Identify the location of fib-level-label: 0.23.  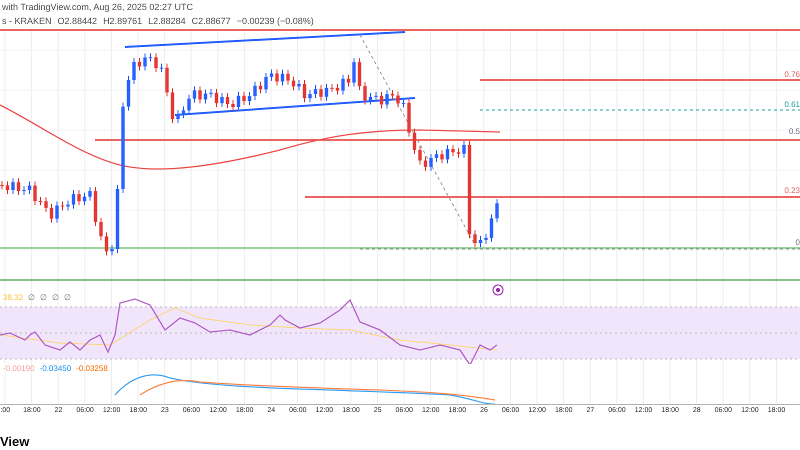
(792, 190).